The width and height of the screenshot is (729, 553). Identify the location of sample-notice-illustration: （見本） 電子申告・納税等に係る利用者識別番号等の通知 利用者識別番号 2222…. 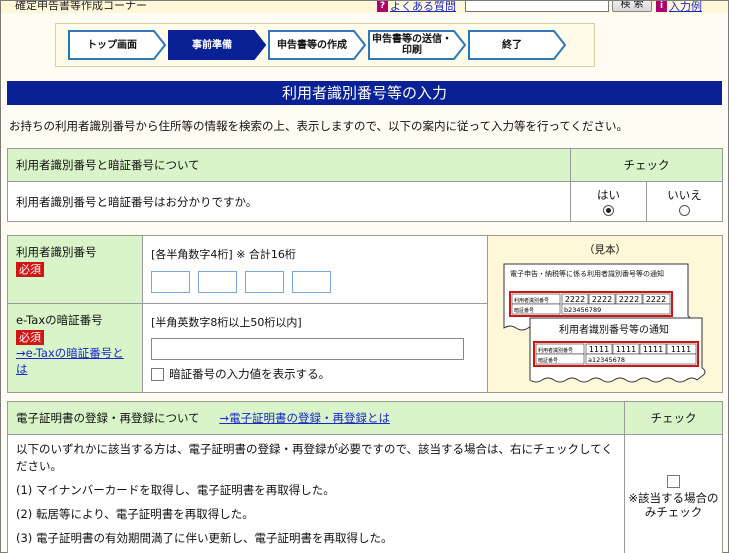
(604, 313).